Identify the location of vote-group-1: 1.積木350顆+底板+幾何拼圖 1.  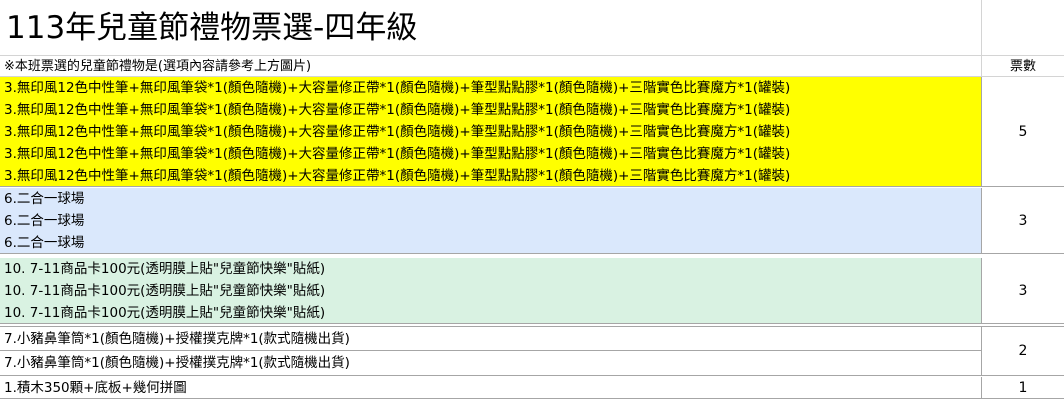
(532, 388).